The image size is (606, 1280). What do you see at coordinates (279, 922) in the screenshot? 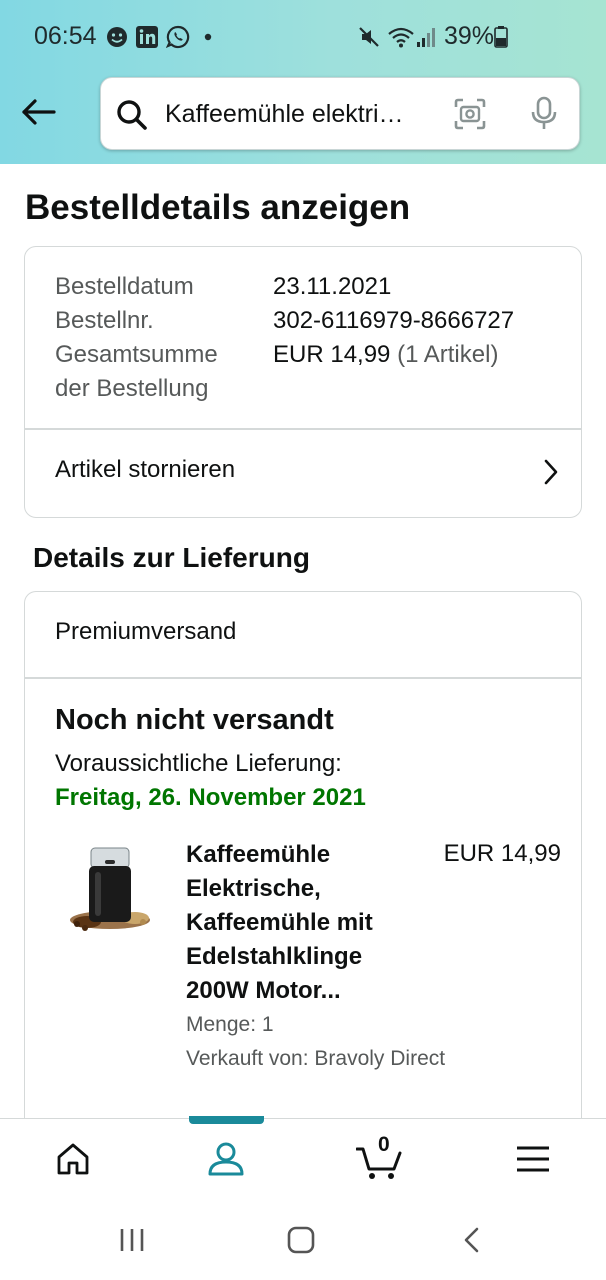
I see `product-title-line: Kaffeemühle mit` at bounding box center [279, 922].